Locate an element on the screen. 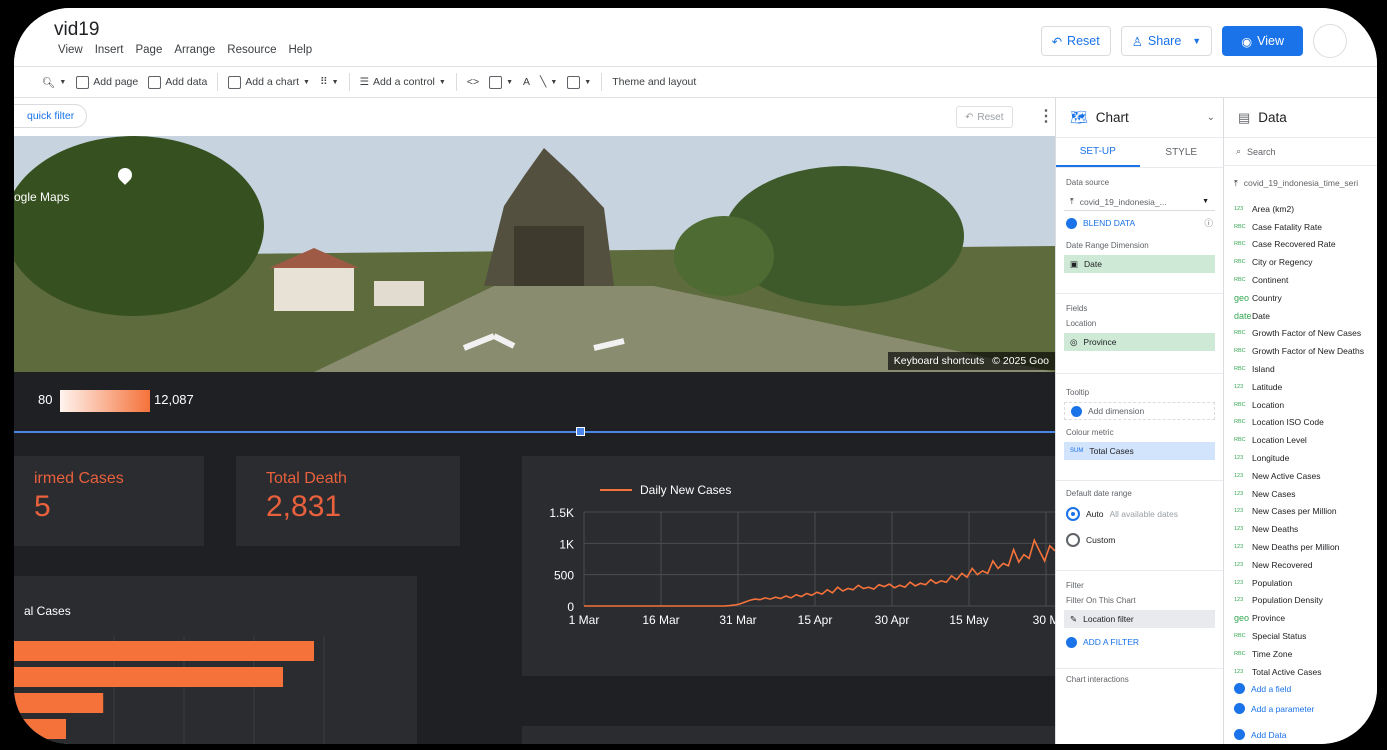 The height and width of the screenshot is (750, 1387). text-button: A is located at coordinates (526, 82).